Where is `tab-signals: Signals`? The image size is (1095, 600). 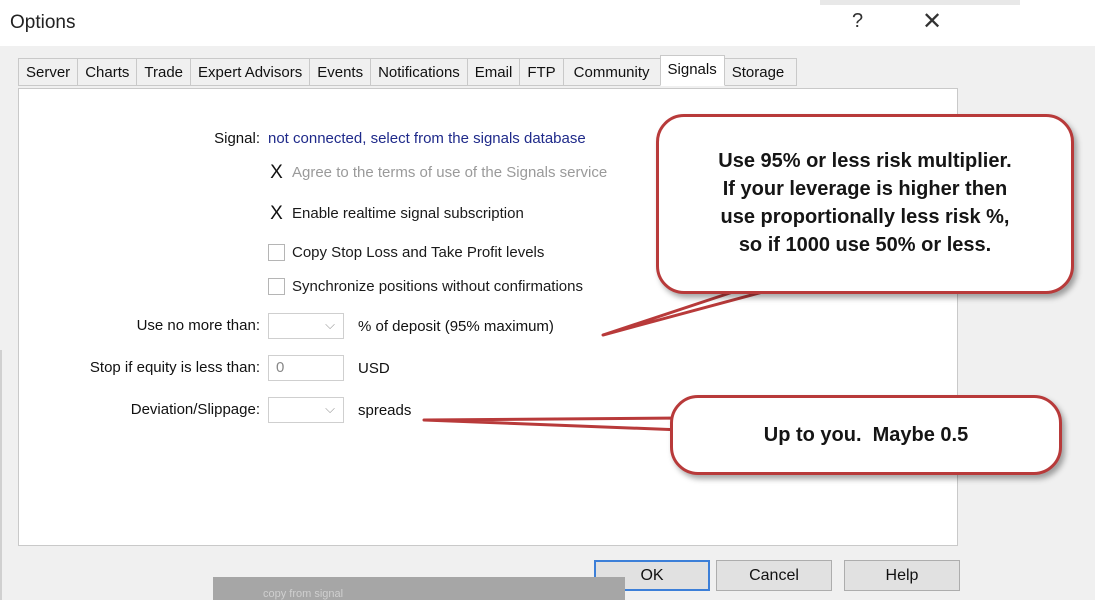 tab-signals: Signals is located at coordinates (692, 70).